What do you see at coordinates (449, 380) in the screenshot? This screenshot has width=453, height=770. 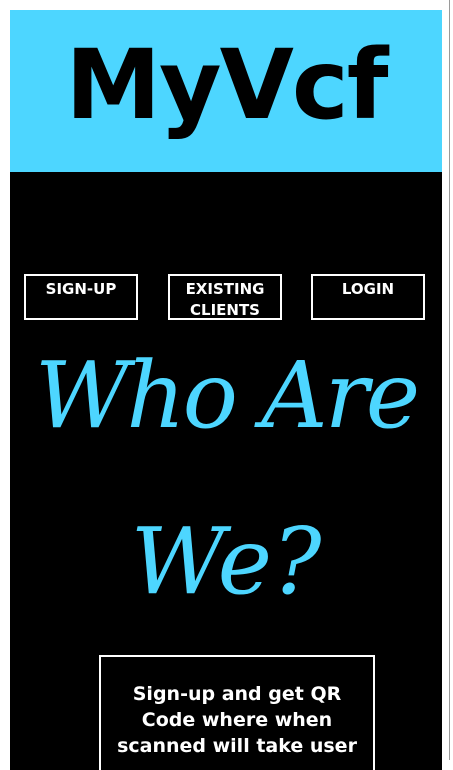 I see `page-edge-divider` at bounding box center [449, 380].